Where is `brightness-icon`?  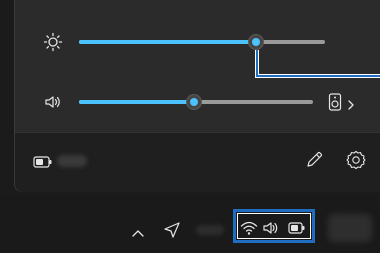
brightness-icon is located at coordinates (53, 42).